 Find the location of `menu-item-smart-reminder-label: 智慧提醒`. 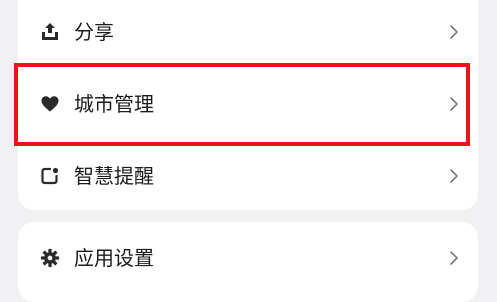

menu-item-smart-reminder-label: 智慧提醒 is located at coordinates (114, 176).